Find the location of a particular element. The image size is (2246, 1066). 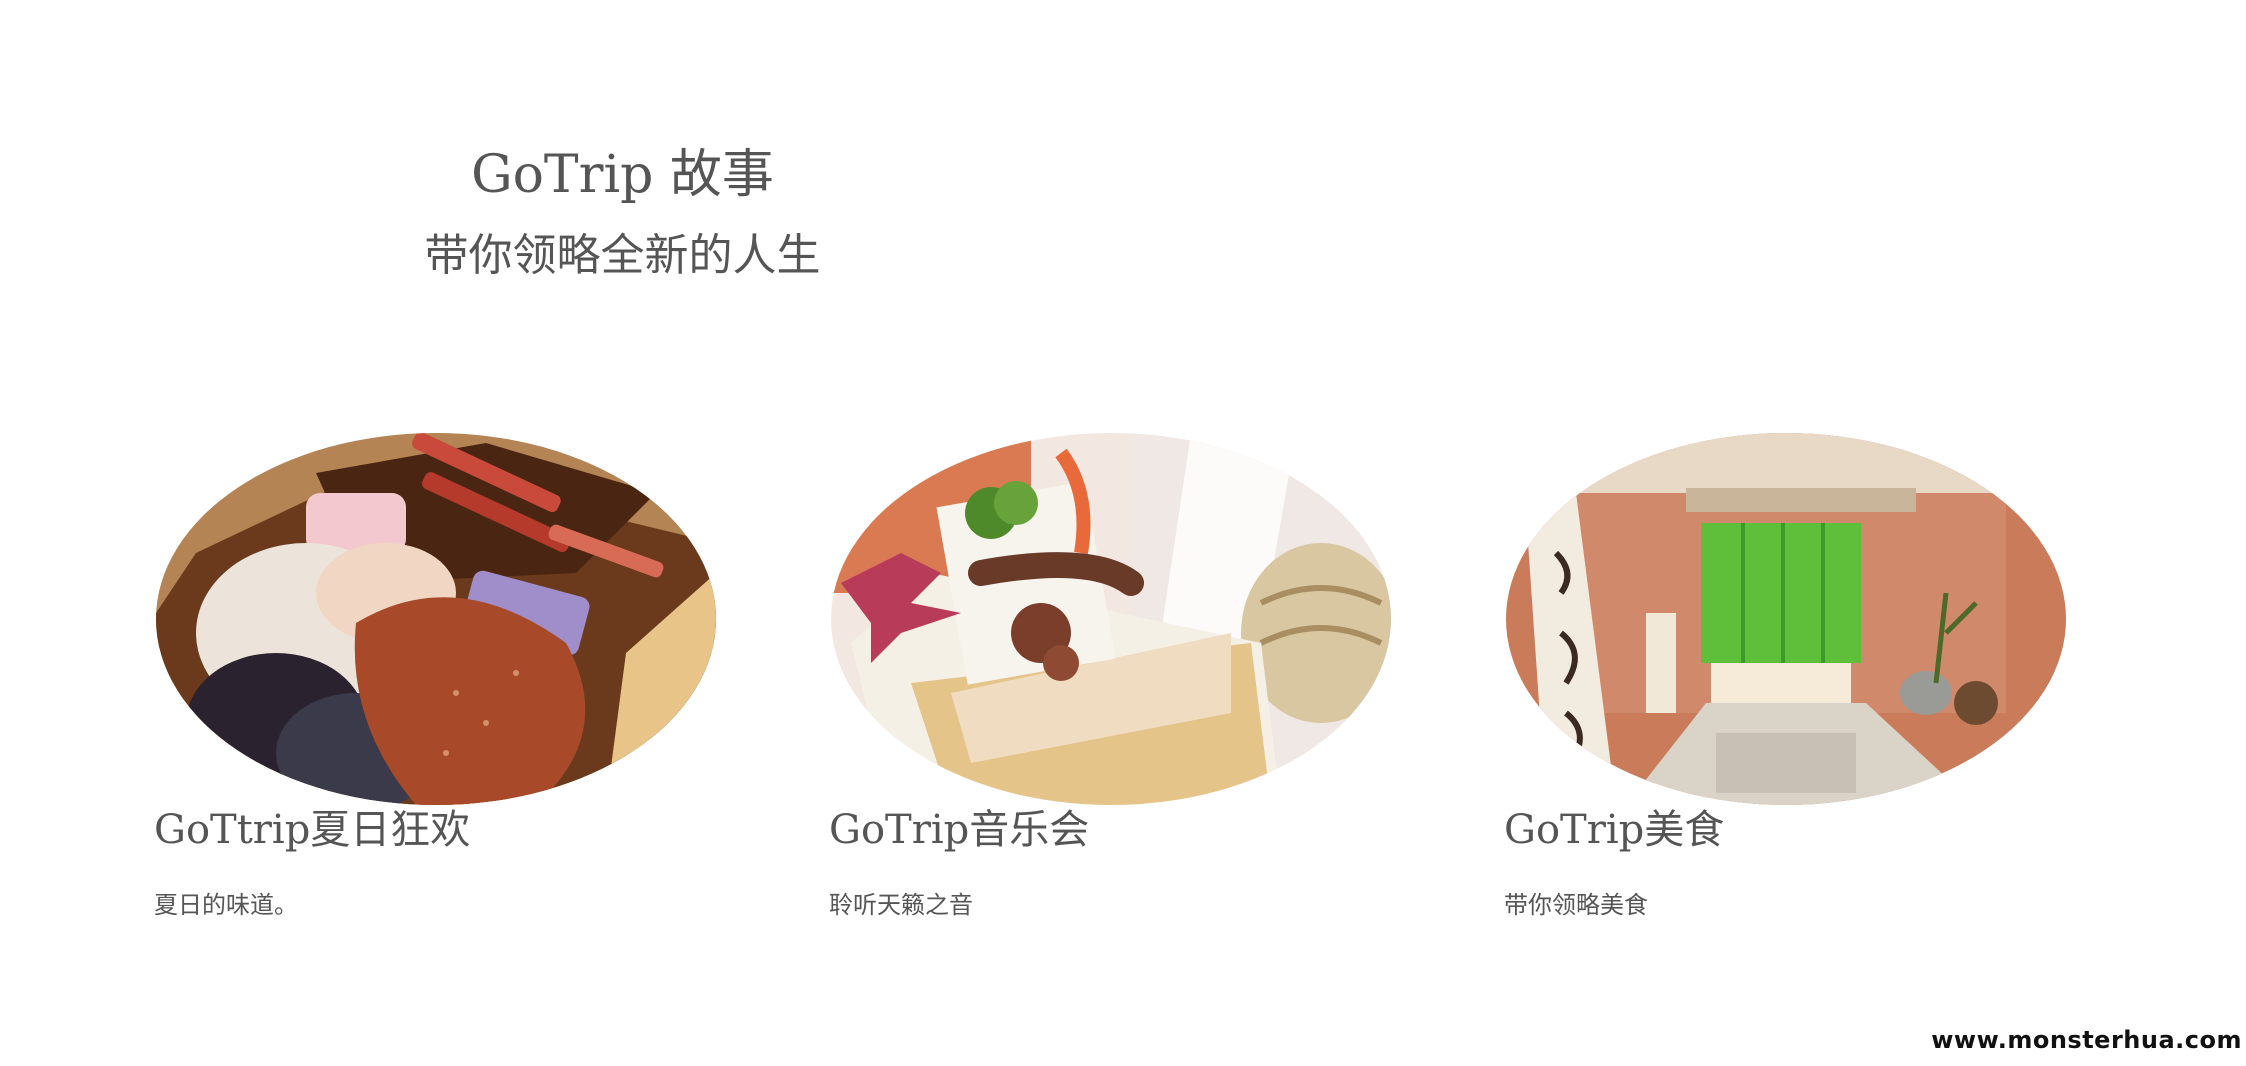

card-image-pouches is located at coordinates (436, 619).